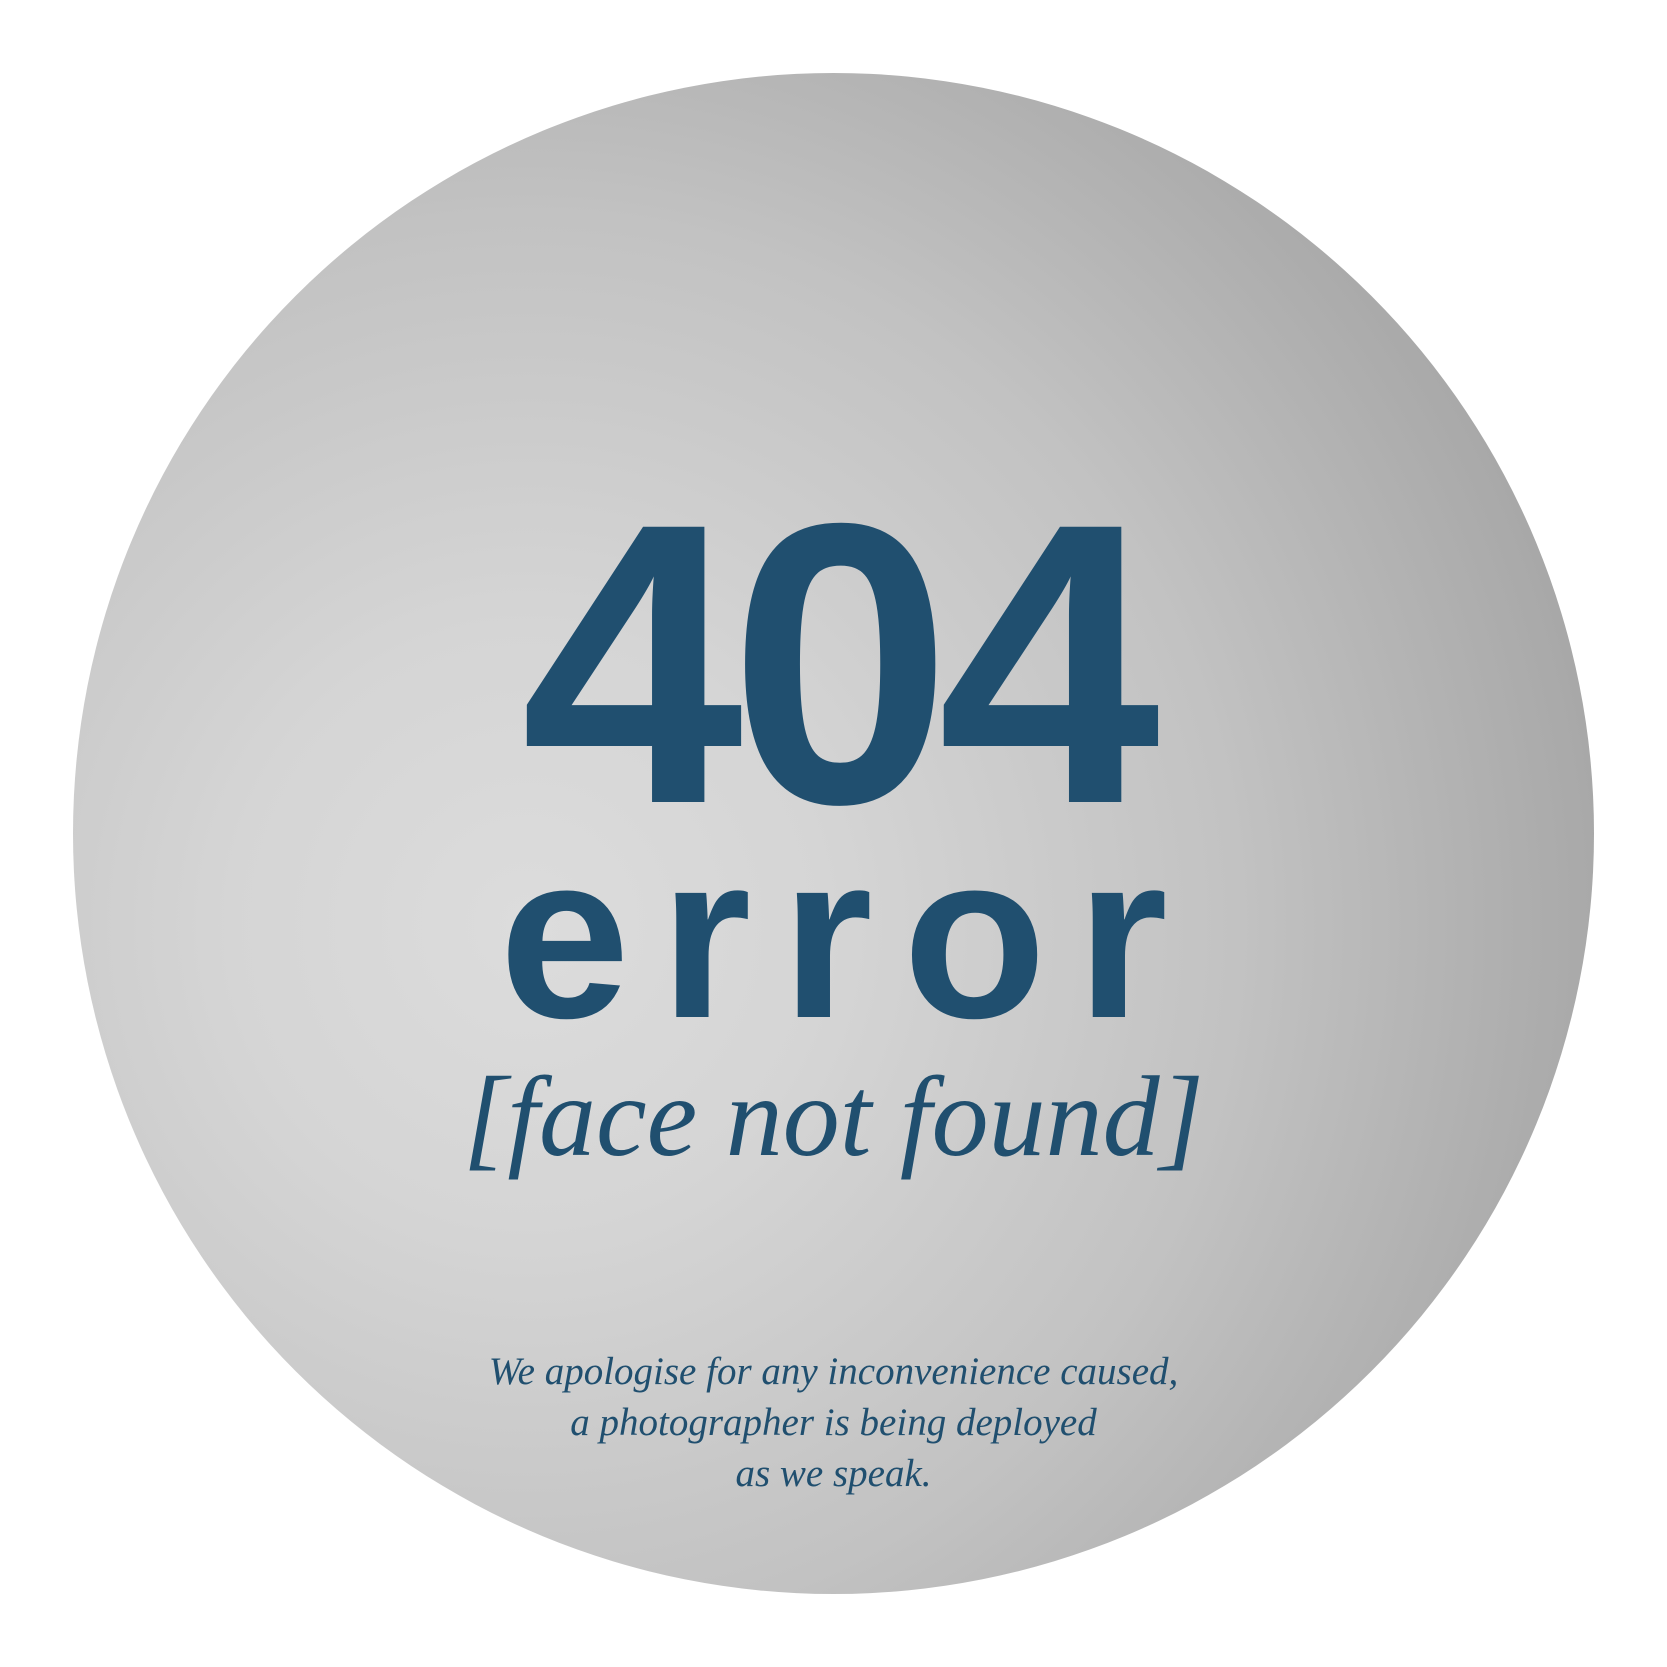 This screenshot has width=1667, height=1667. What do you see at coordinates (833, 1116) in the screenshot?
I see `error-tagline: [face not found]` at bounding box center [833, 1116].